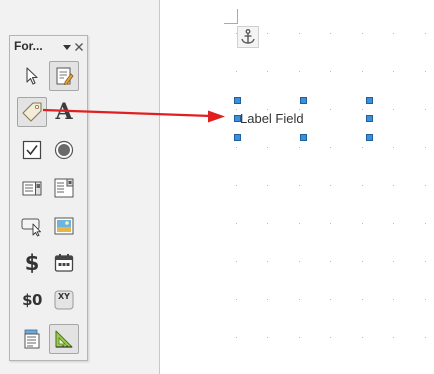  I want to click on wizard-icon, so click(64, 339).